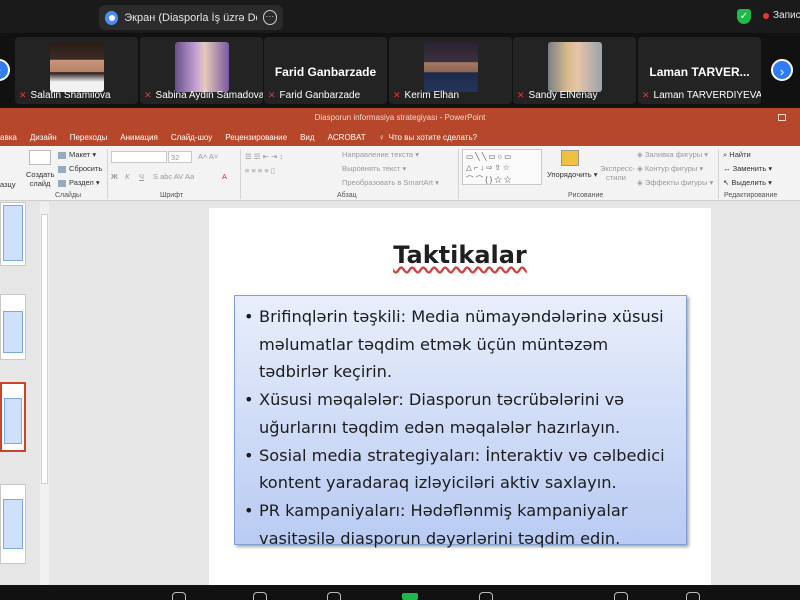  I want to click on shapes-gallery: ▭ ╲ ╲ ▭ ○ ▭ △ ⌐ ↓ ⇨ ⇧ ☆ ⌒ ⌒ { } ☆ ☆, so click(502, 167).